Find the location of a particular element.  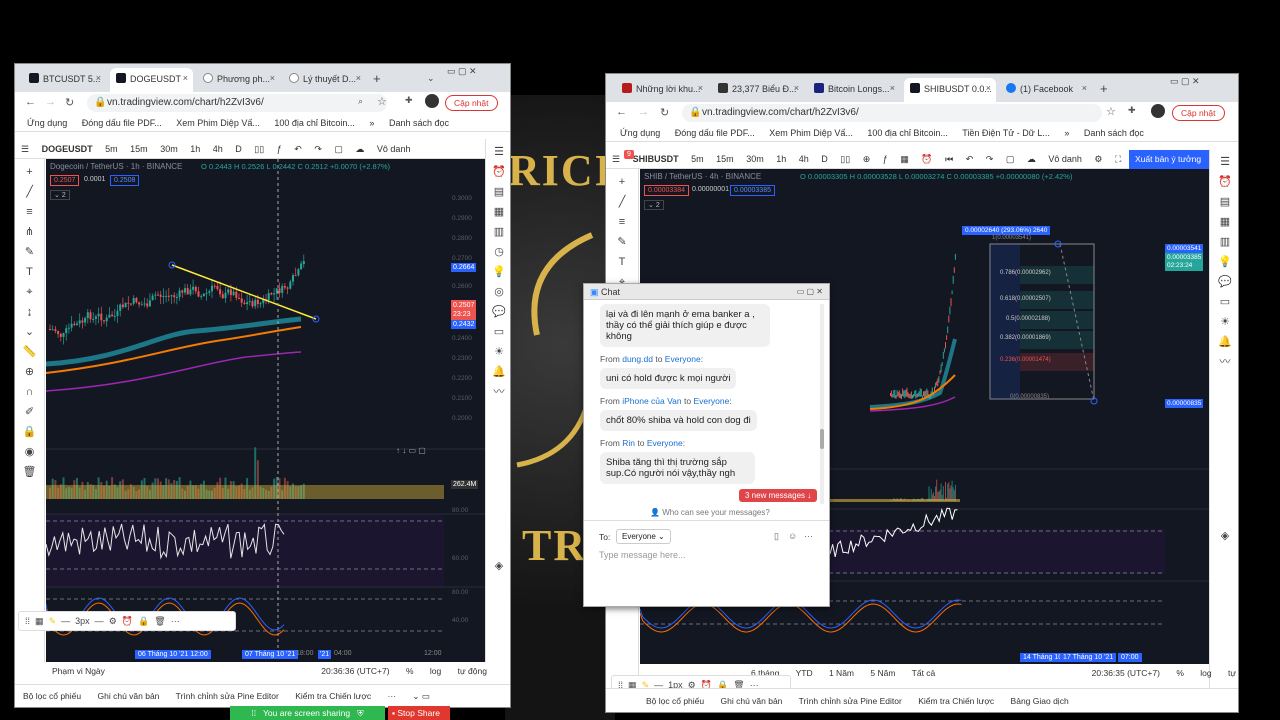

redo-icon: ↷ is located at coordinates (318, 149).